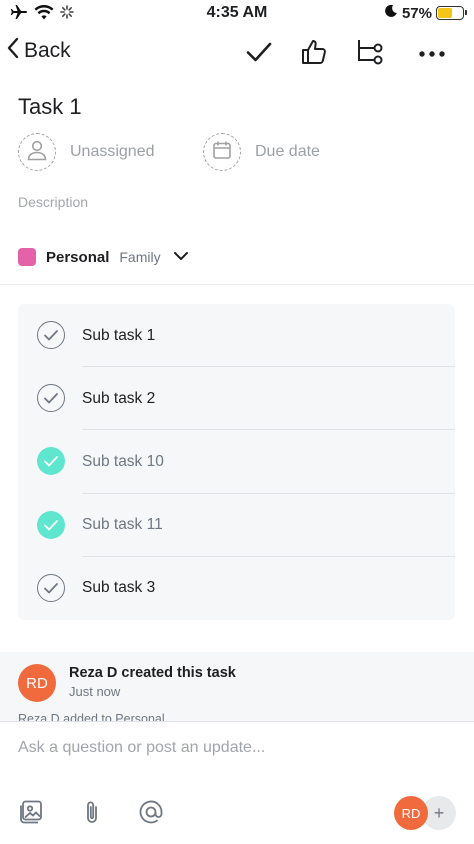 The height and width of the screenshot is (844, 474). I want to click on due-date-field: Due date, so click(261, 152).